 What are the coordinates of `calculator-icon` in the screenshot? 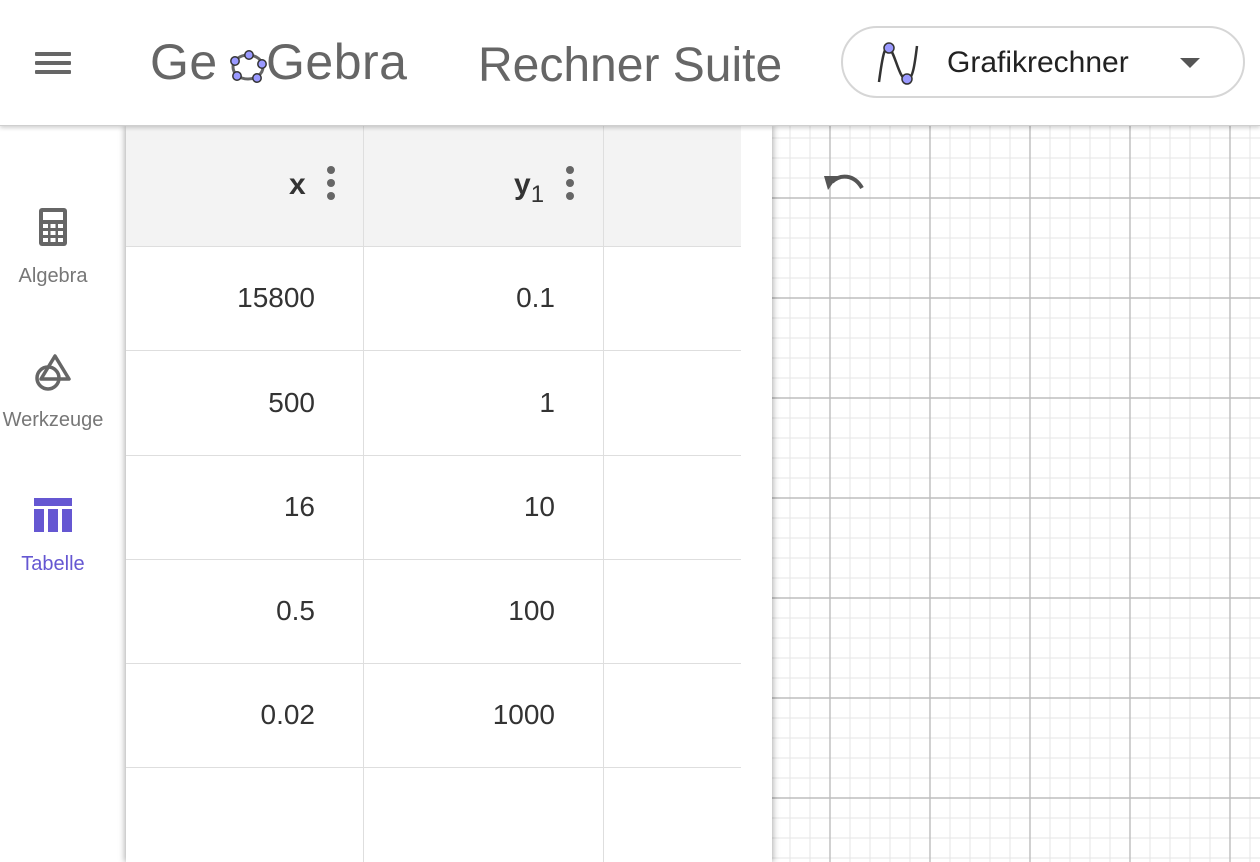 It's located at (53, 227).